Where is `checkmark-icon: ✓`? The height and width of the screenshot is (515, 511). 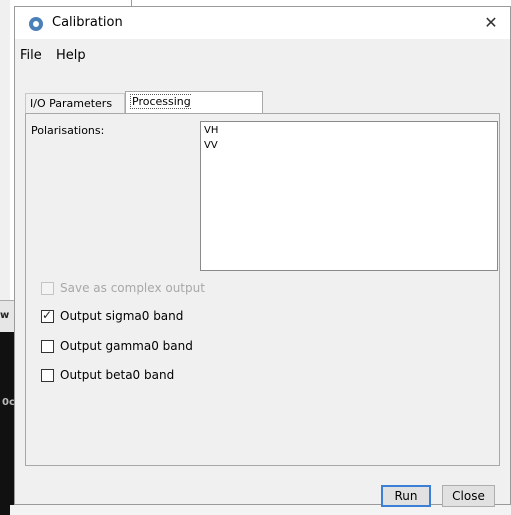
checkmark-icon: ✓ is located at coordinates (47, 315).